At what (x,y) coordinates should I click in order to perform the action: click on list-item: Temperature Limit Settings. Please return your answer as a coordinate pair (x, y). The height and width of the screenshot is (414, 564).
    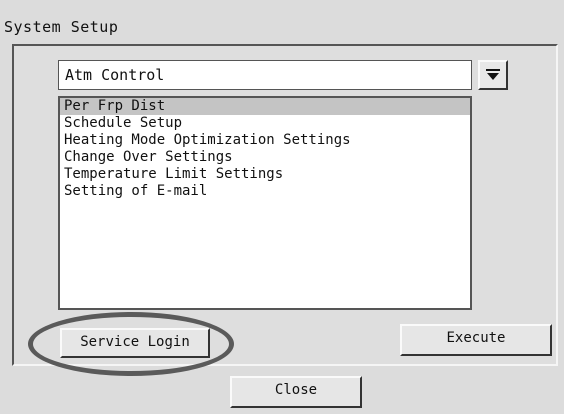
    Looking at the image, I should click on (265, 174).